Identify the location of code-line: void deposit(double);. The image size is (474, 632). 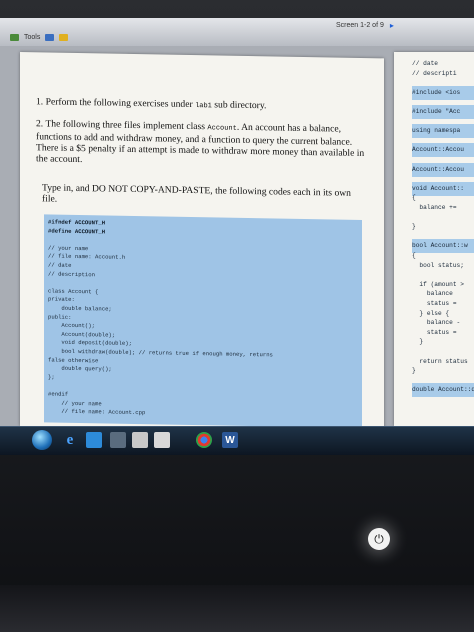
(90, 343).